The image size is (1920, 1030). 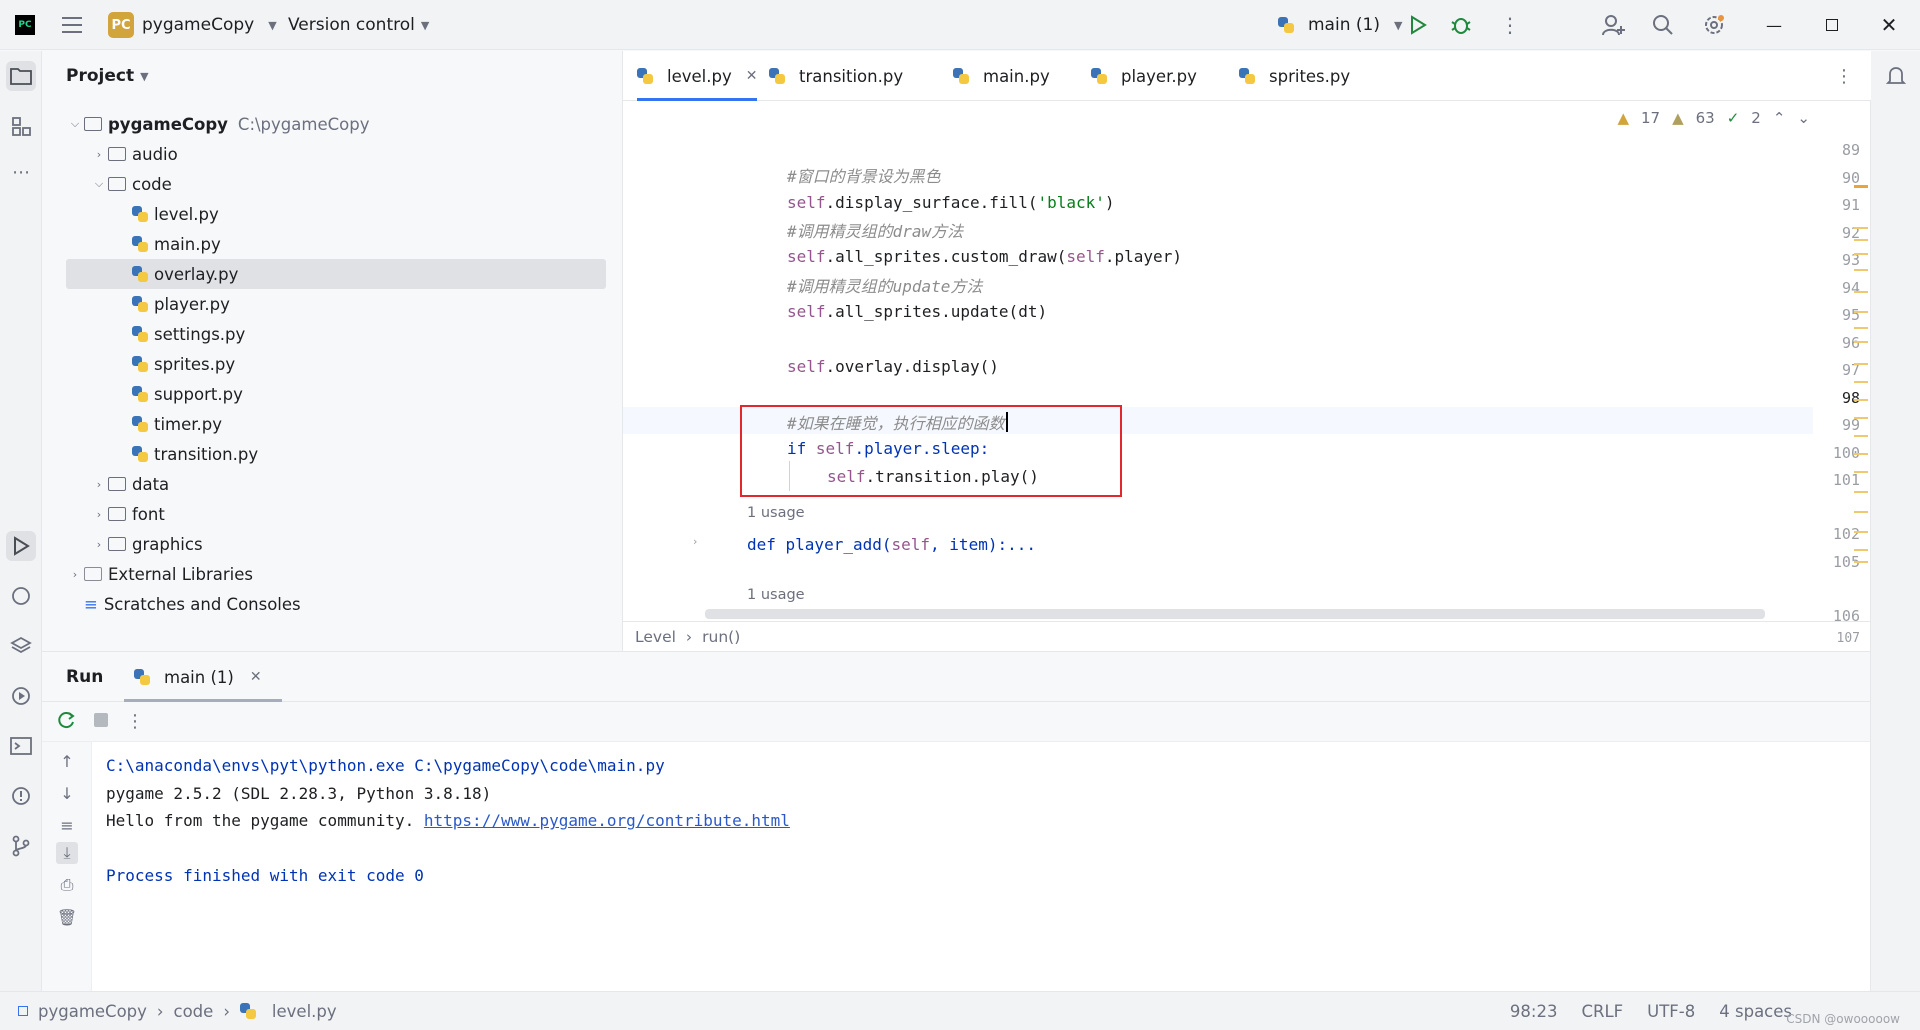 What do you see at coordinates (917, 311) in the screenshot?
I see `code-line: self.all_sprites.update(dt)` at bounding box center [917, 311].